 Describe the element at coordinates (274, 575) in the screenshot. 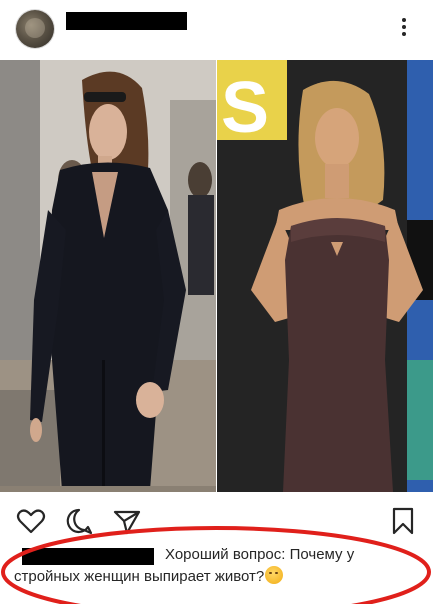

I see `smirking-face-emoji` at that location.